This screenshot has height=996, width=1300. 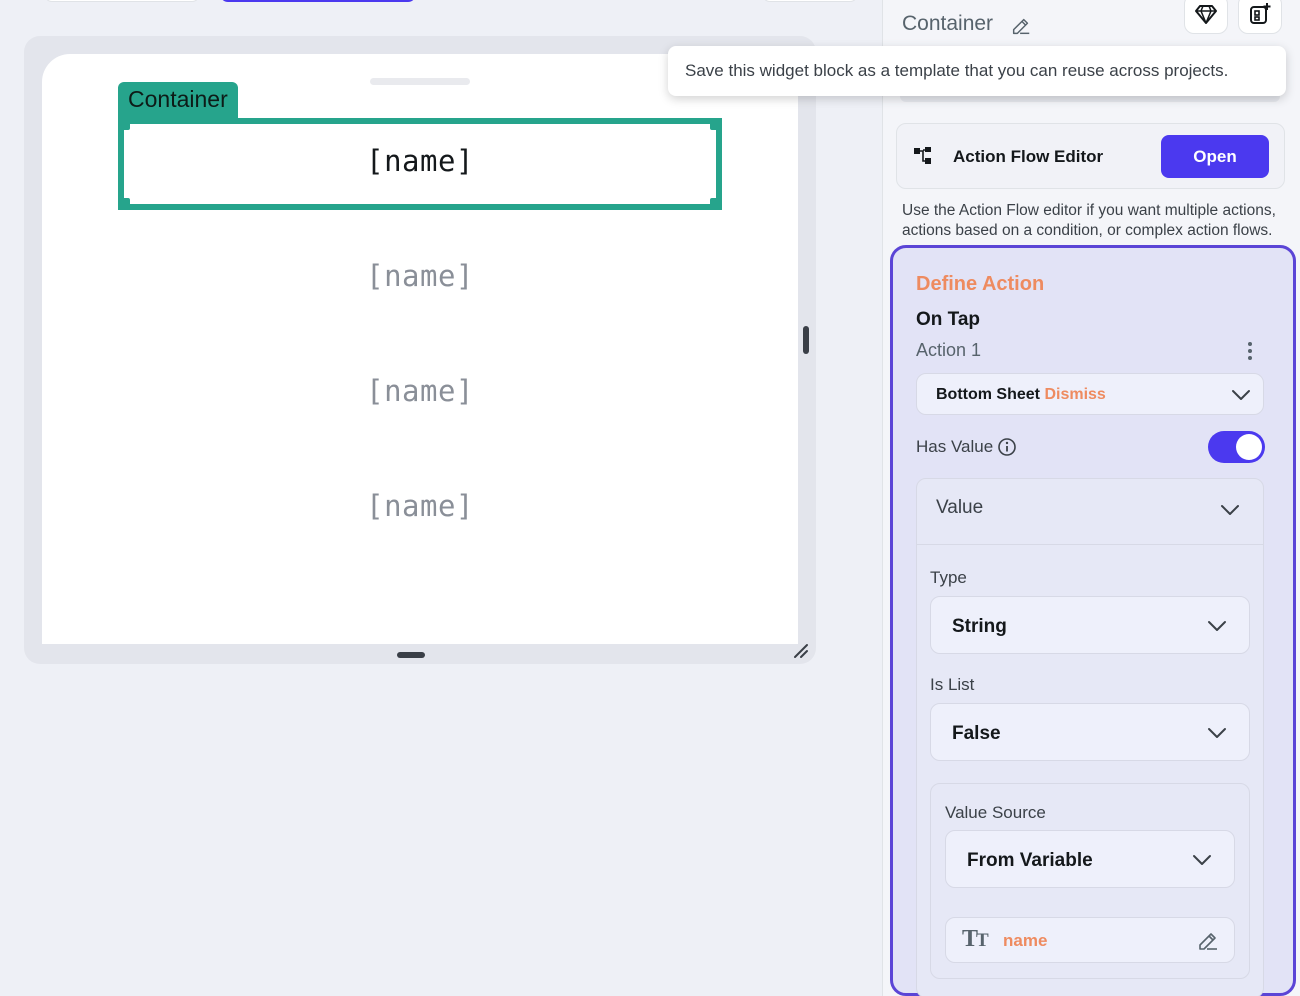 I want to click on value-source-value: From Variable, so click(x=1030, y=860).